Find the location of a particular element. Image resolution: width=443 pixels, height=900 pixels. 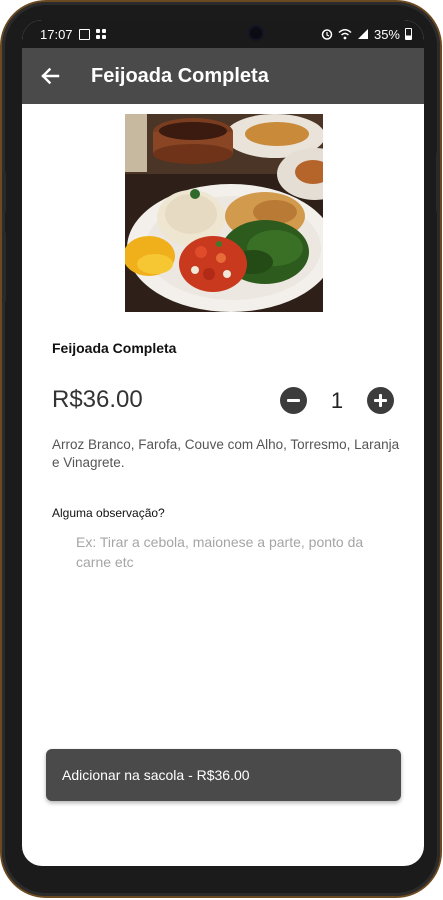

back-button is located at coordinates (50, 76).